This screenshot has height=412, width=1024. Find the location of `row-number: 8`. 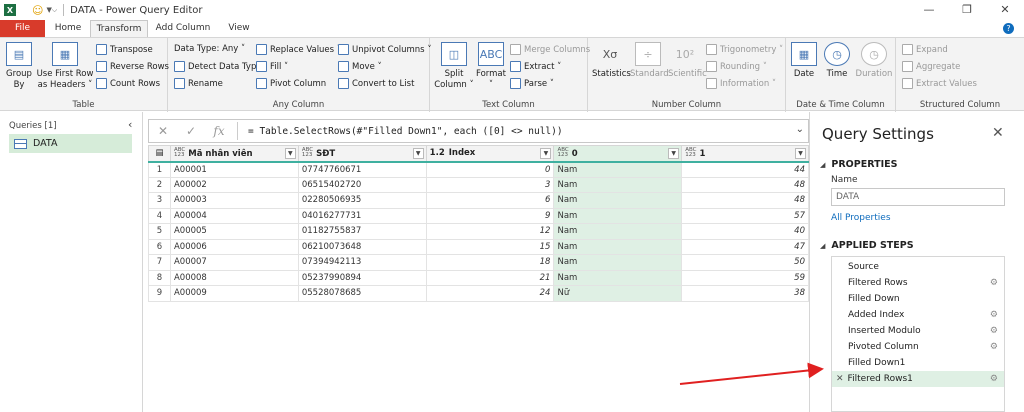

row-number: 8 is located at coordinates (159, 277).